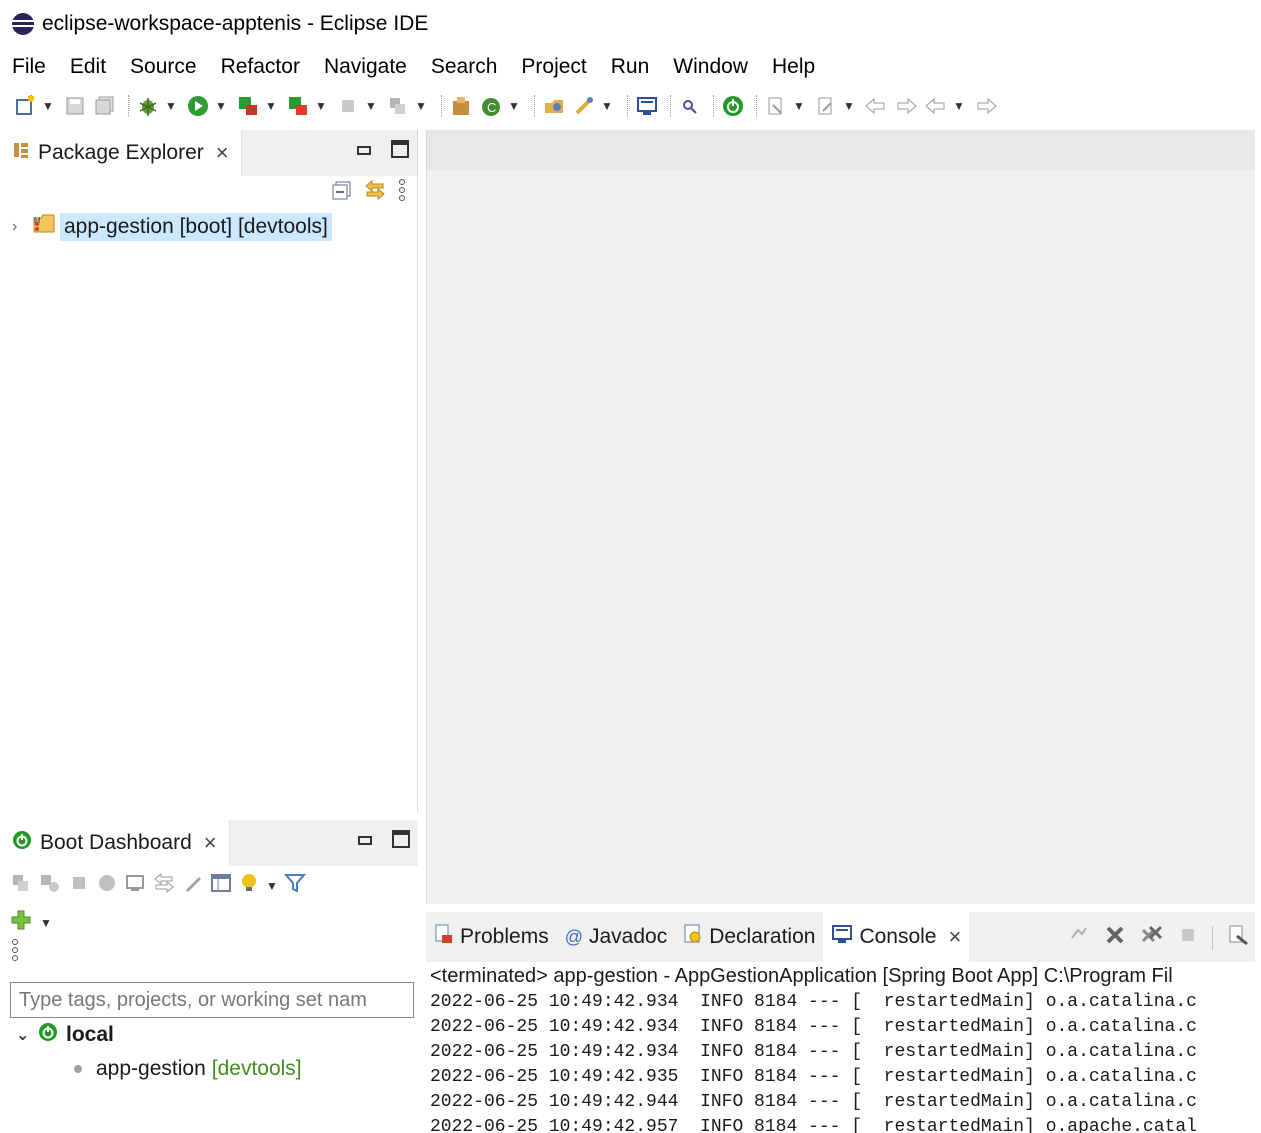 The height and width of the screenshot is (1133, 1261). What do you see at coordinates (50, 886) in the screenshot?
I see `debug-start-icon` at bounding box center [50, 886].